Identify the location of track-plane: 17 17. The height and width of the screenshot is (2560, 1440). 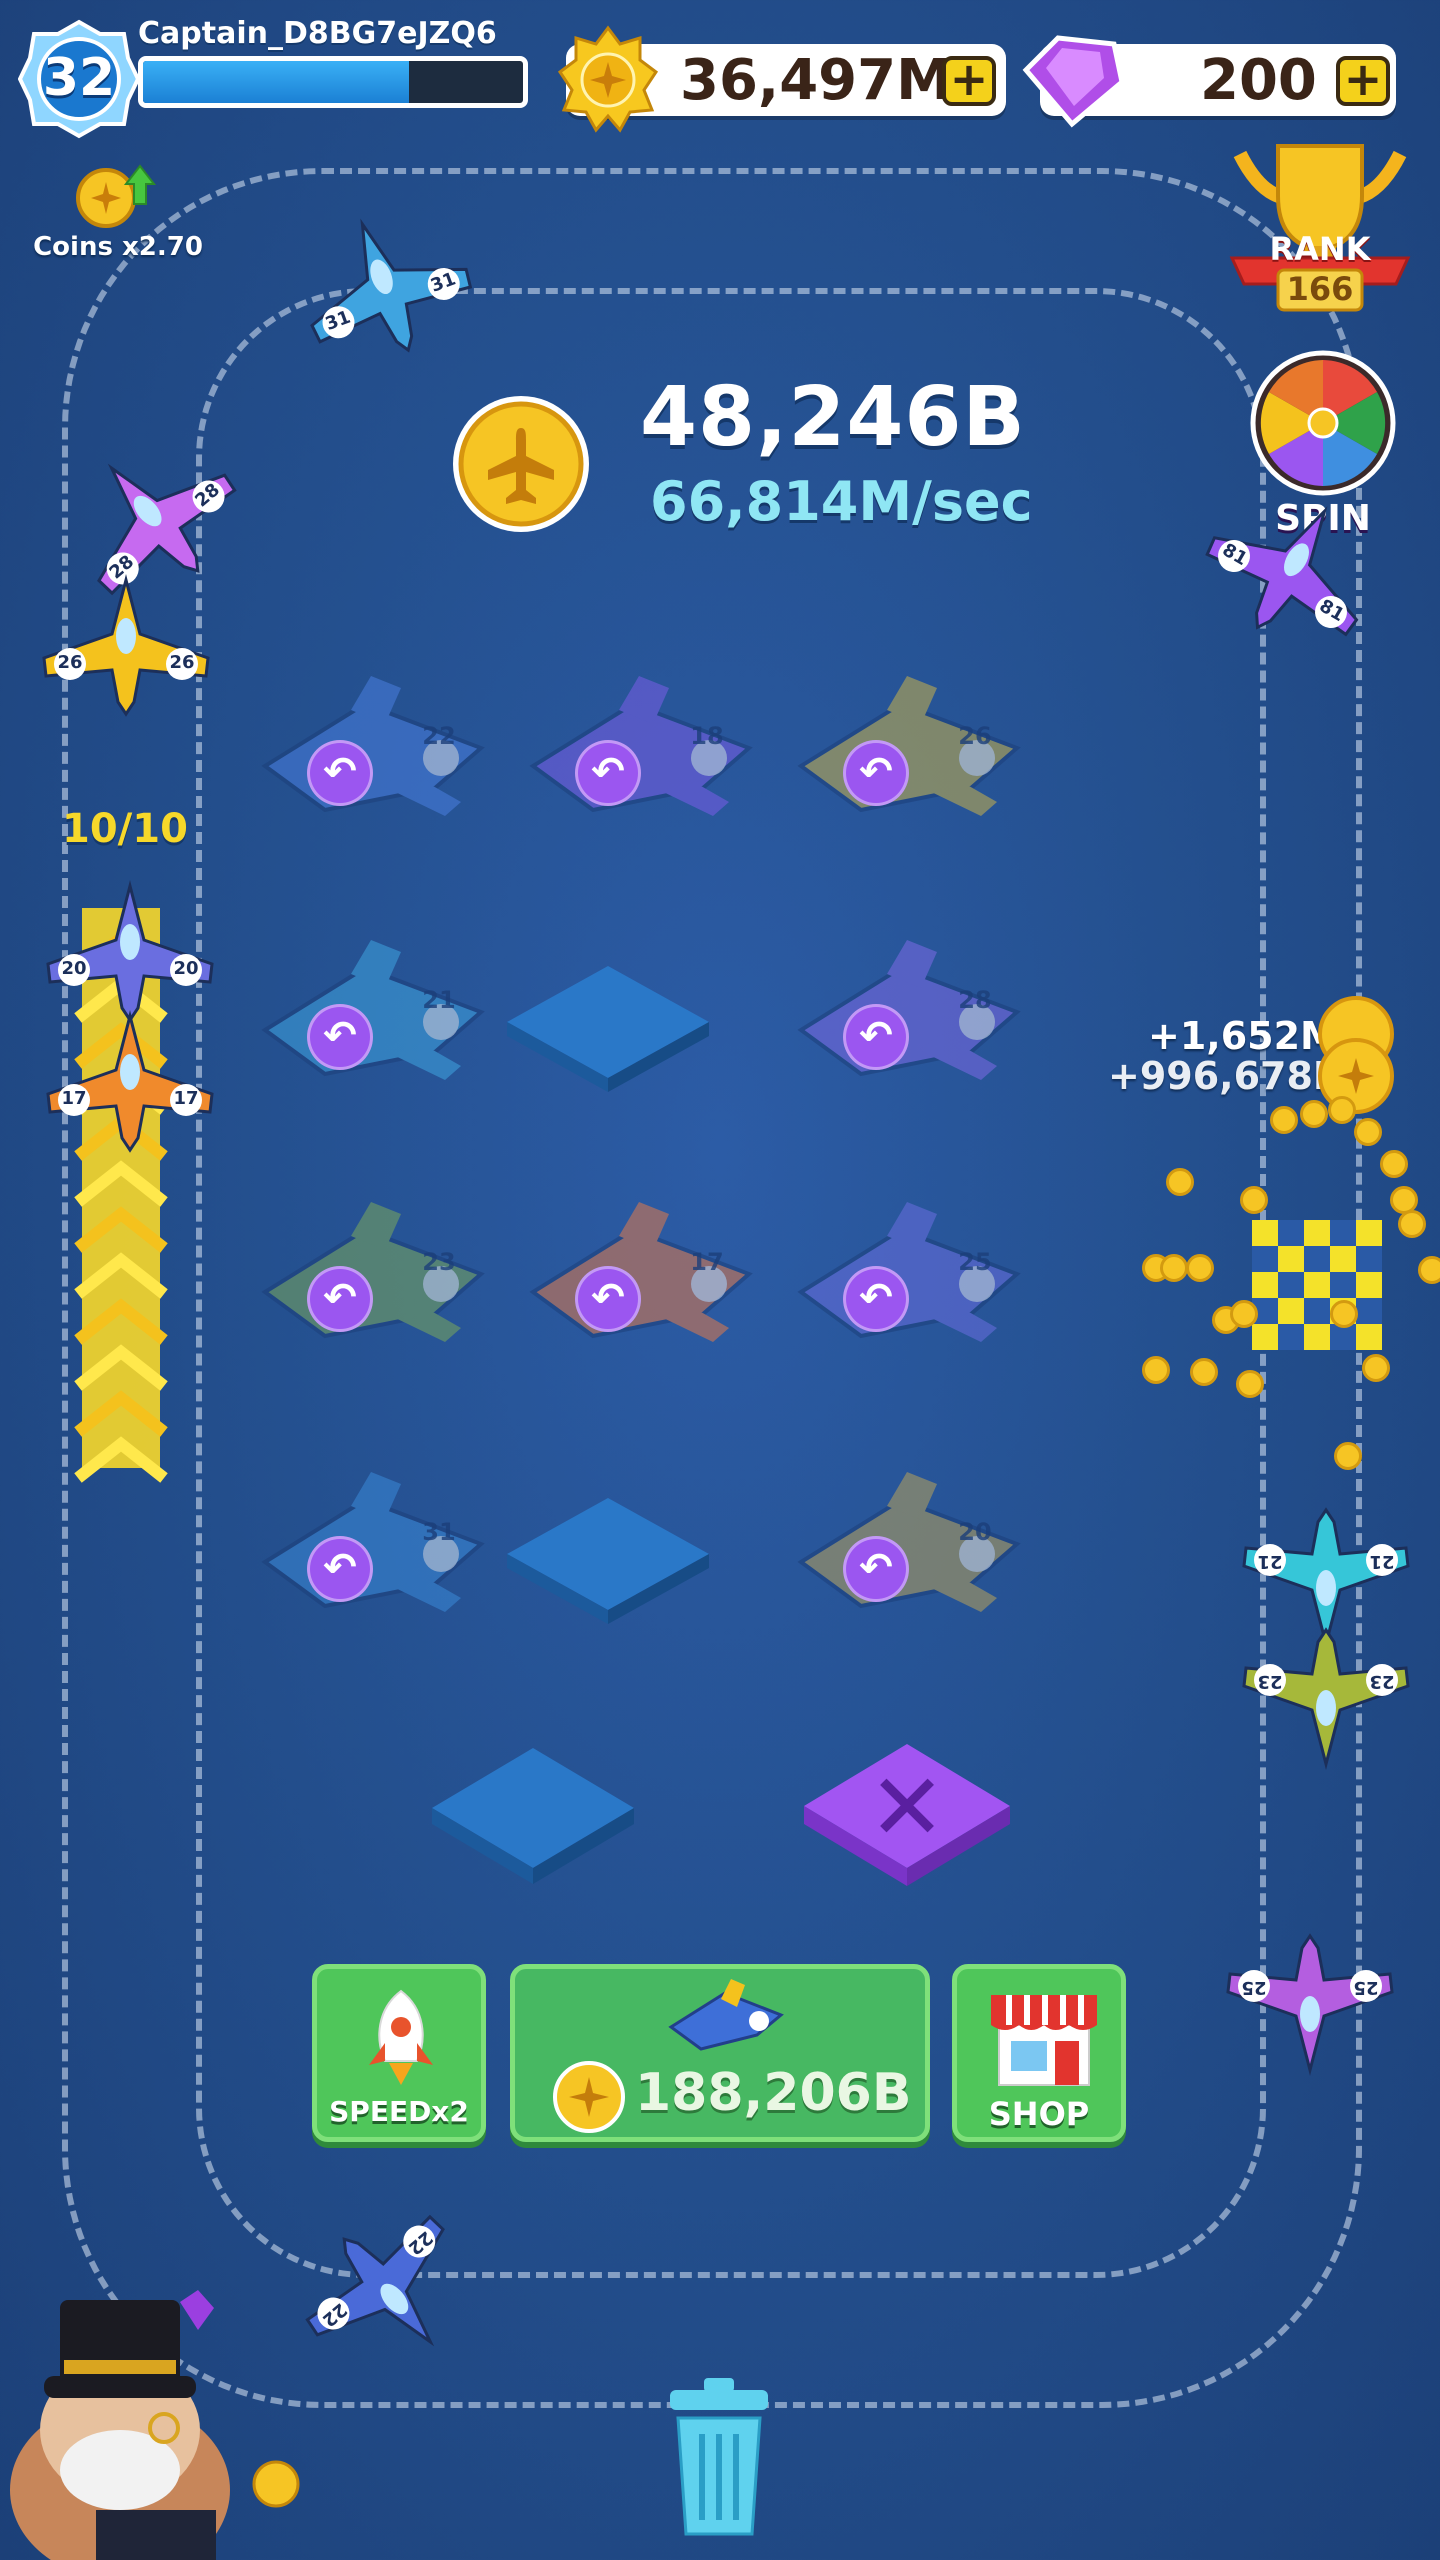
(130, 1085).